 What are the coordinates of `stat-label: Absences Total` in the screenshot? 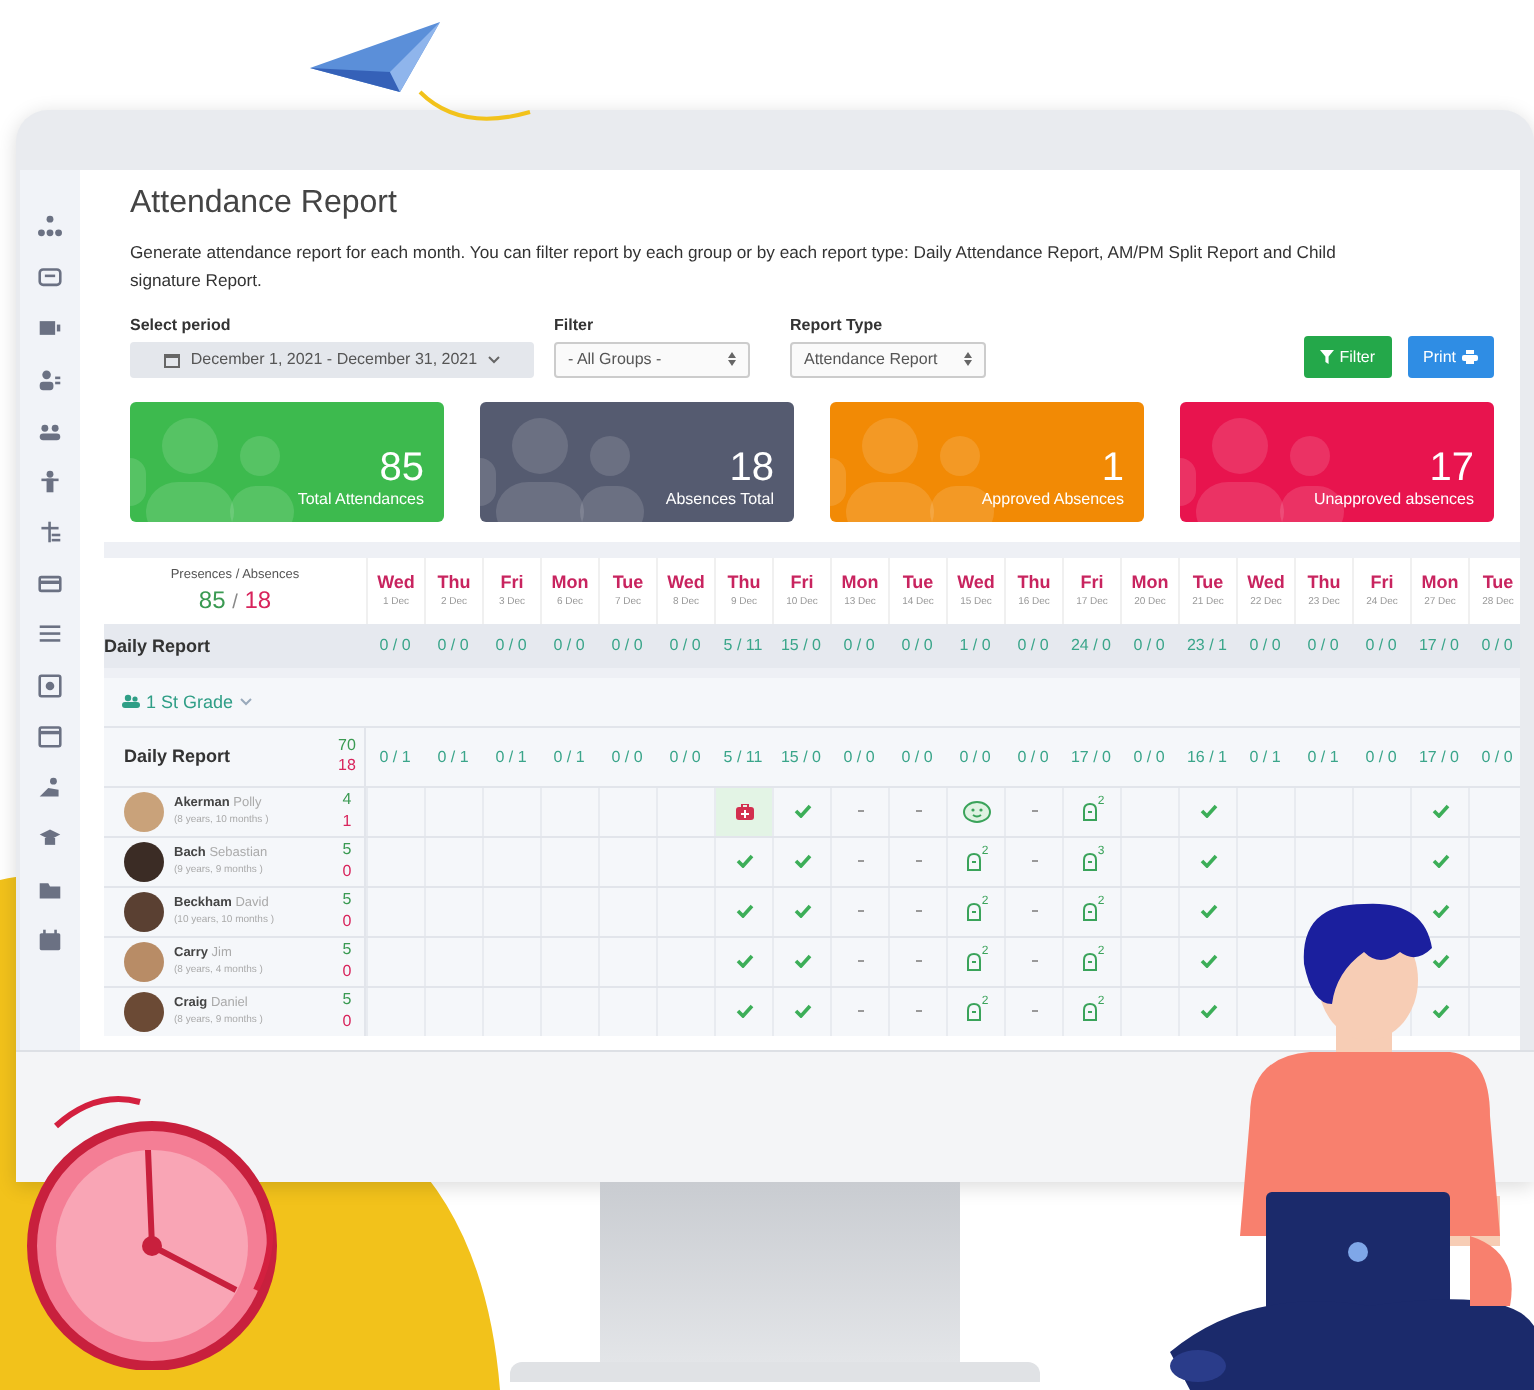 It's located at (719, 498).